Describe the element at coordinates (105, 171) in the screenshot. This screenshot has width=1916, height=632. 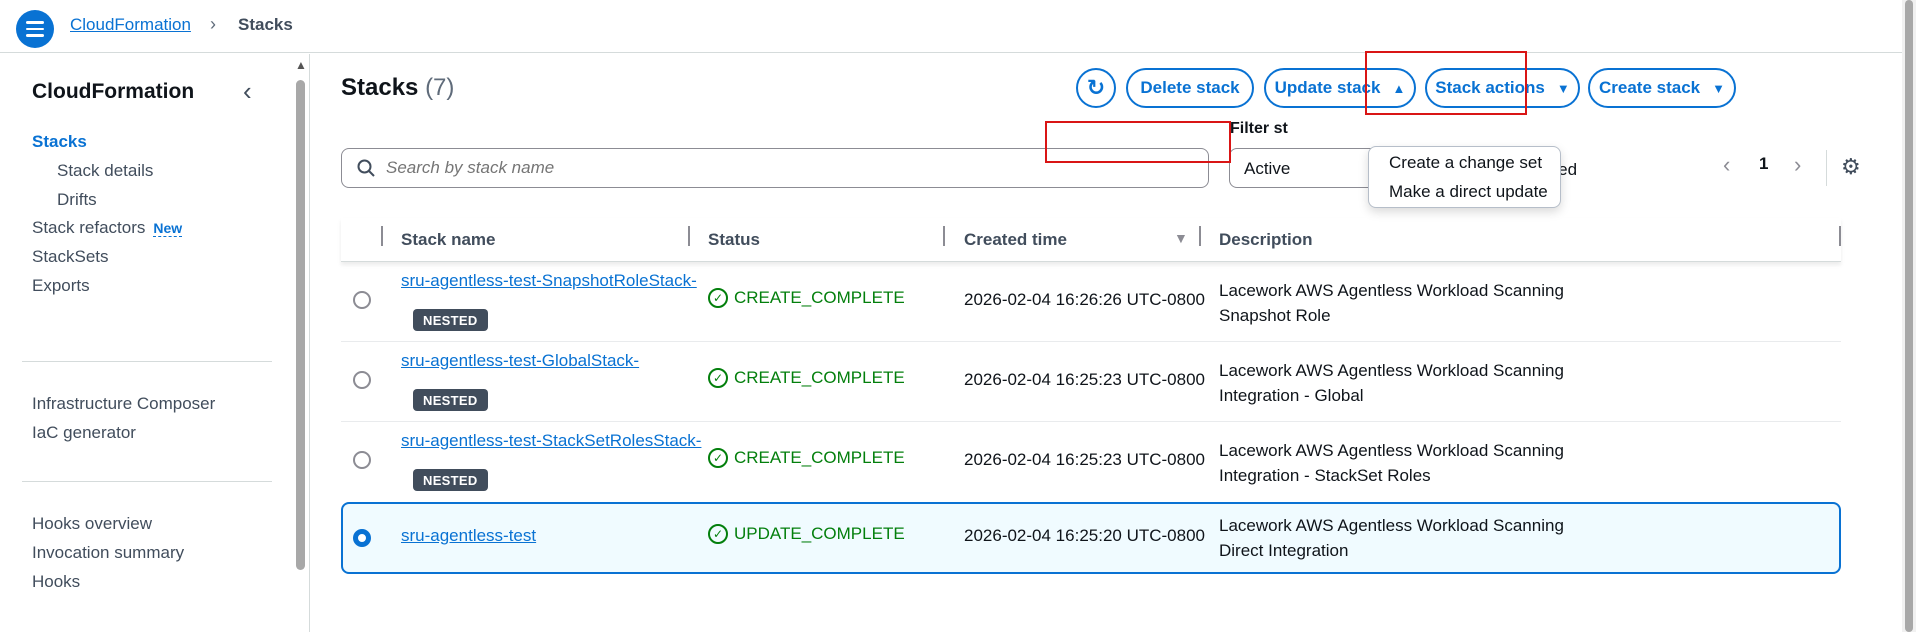
I see `sidebar-item-stack-details: Stack details` at that location.